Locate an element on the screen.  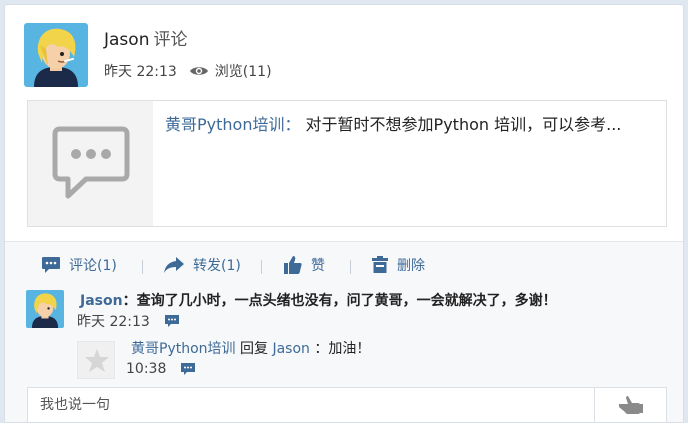
reply-author: 黄哥Python培训 is located at coordinates (183, 349).